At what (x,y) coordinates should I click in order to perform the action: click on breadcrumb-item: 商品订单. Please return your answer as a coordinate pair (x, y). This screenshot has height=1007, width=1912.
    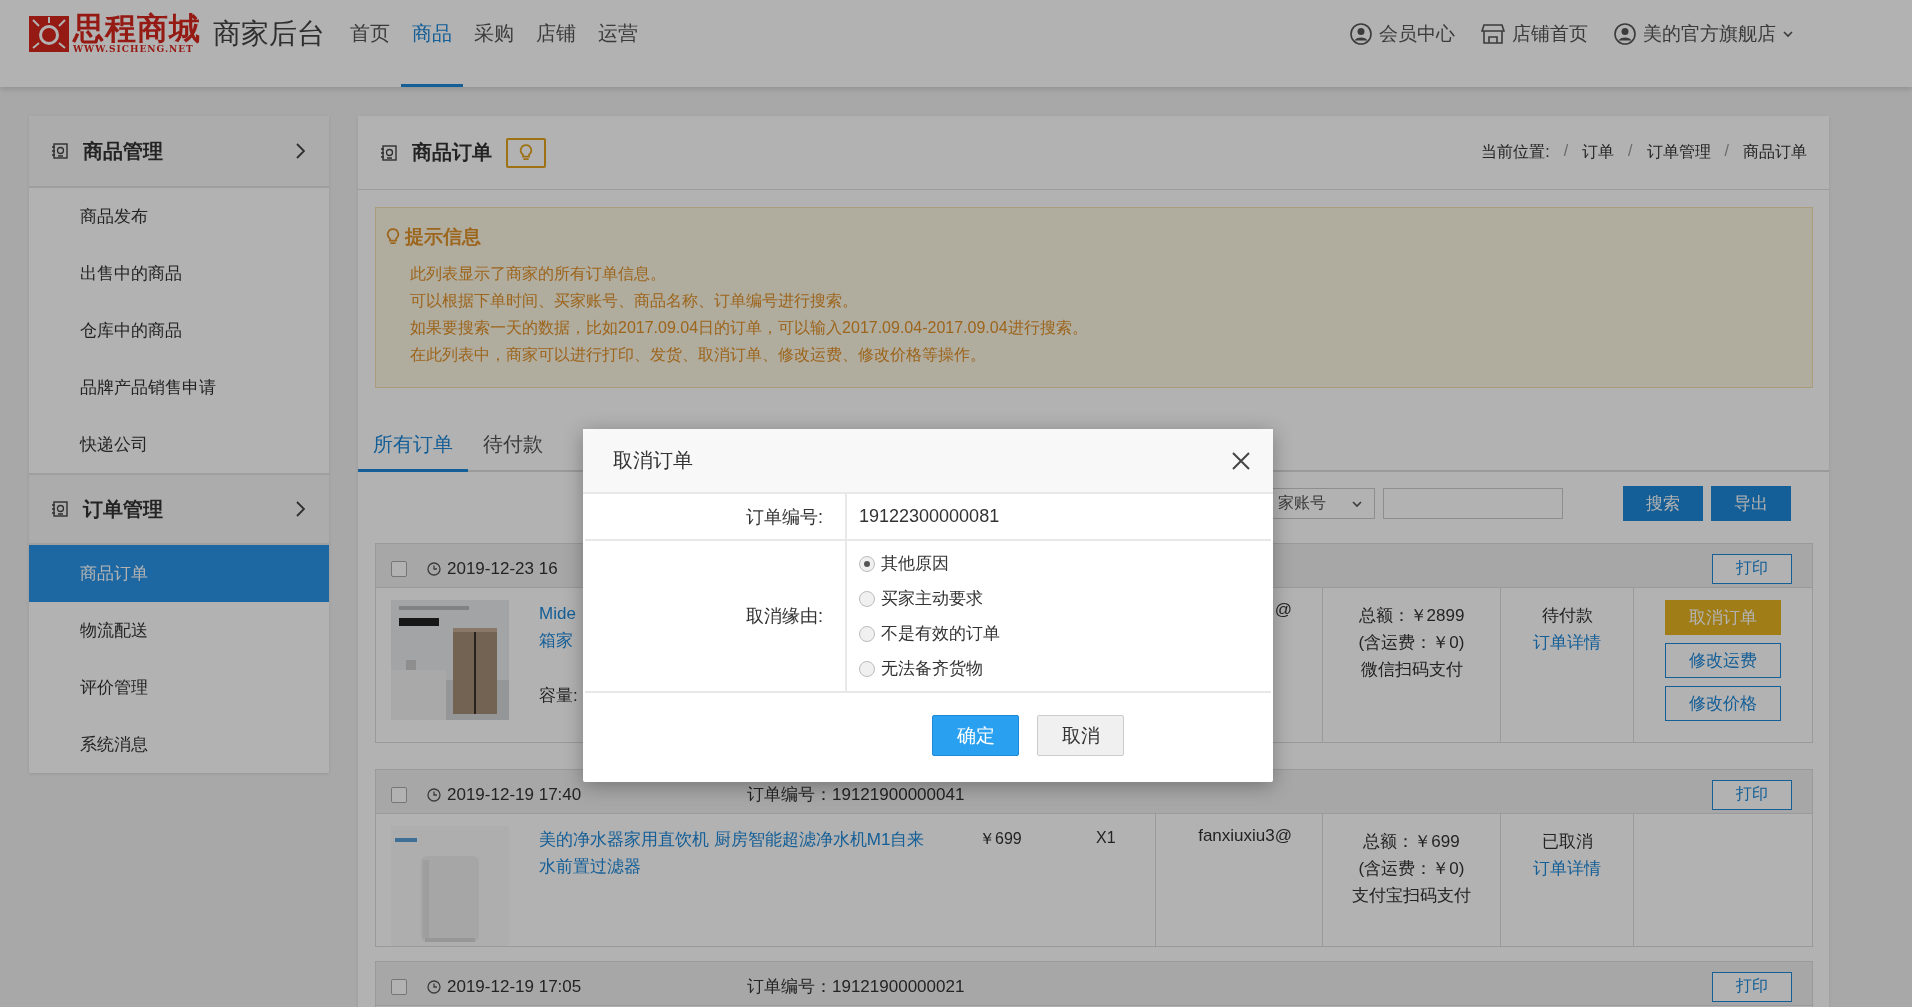
    Looking at the image, I should click on (1775, 152).